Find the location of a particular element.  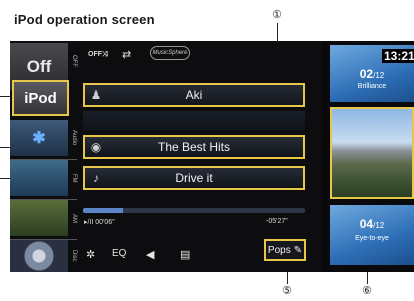

back-icon: ◀ is located at coordinates (150, 254).